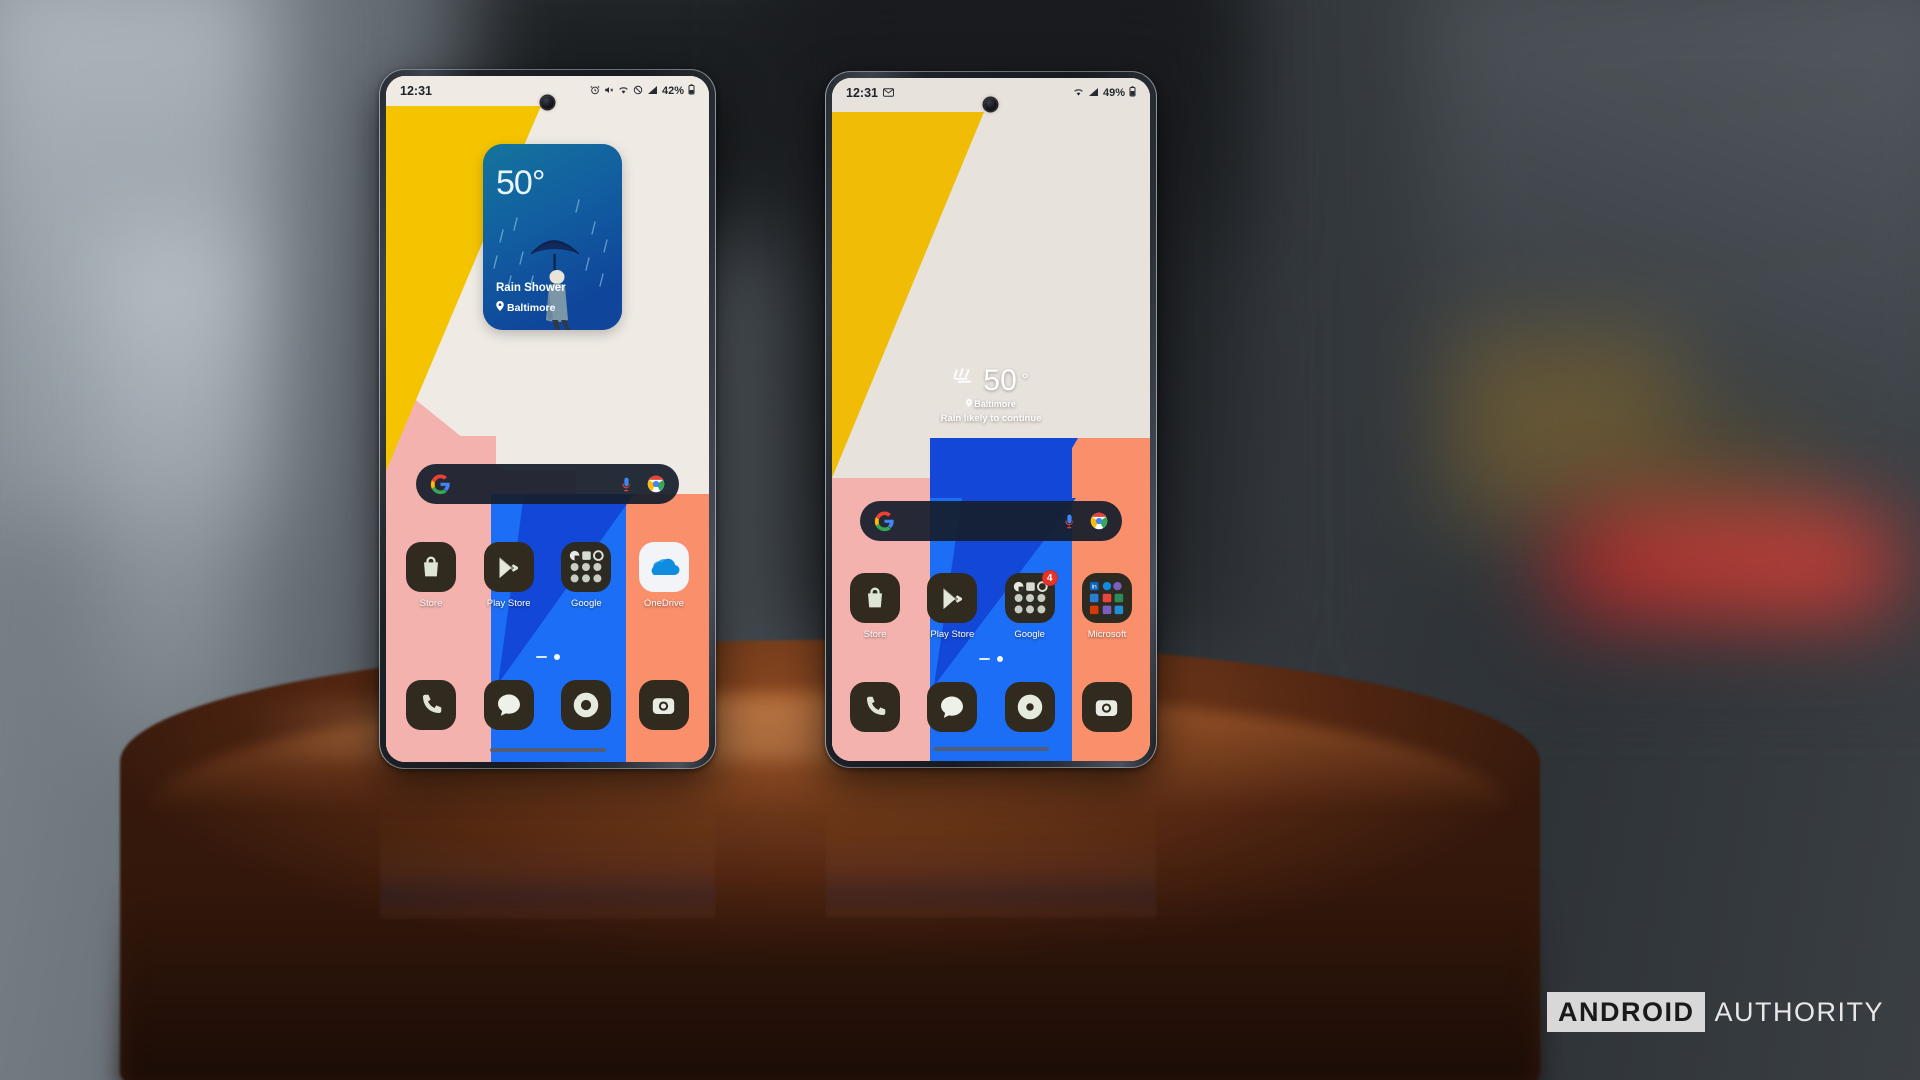  I want to click on left-app-play-store: Play Store, so click(508, 575).